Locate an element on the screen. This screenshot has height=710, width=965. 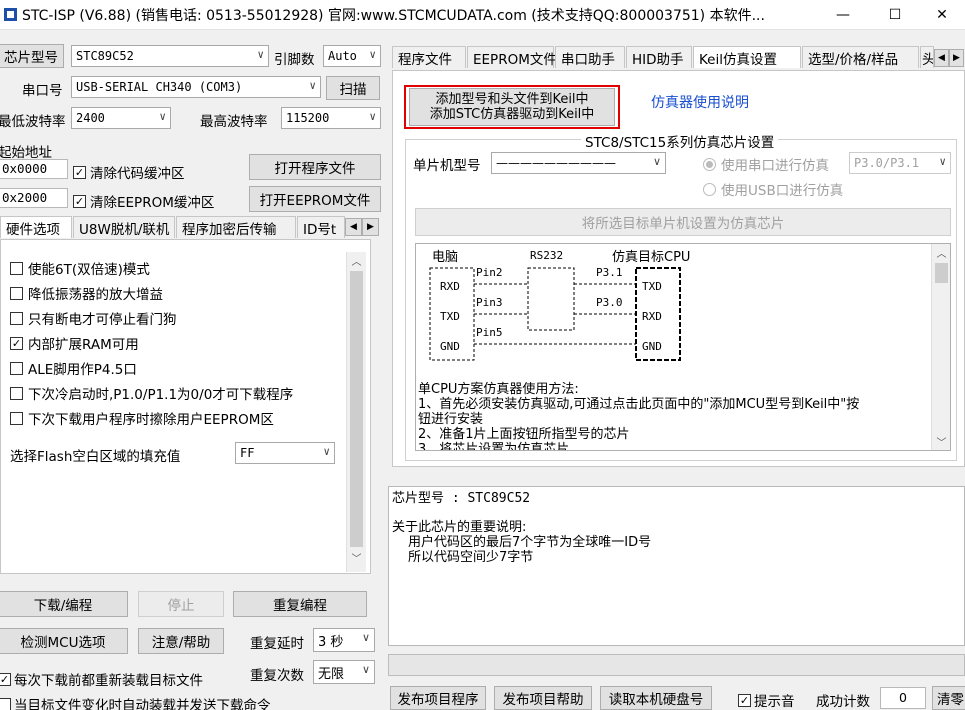
emulation-port-select: P3.0/P3.1 ∨ is located at coordinates (900, 163).